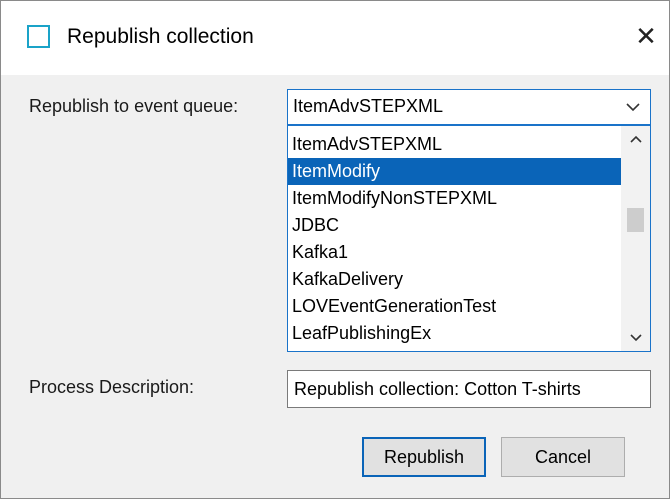  Describe the element at coordinates (455, 171) in the screenshot. I see `dropdown-option: ItemModify` at that location.